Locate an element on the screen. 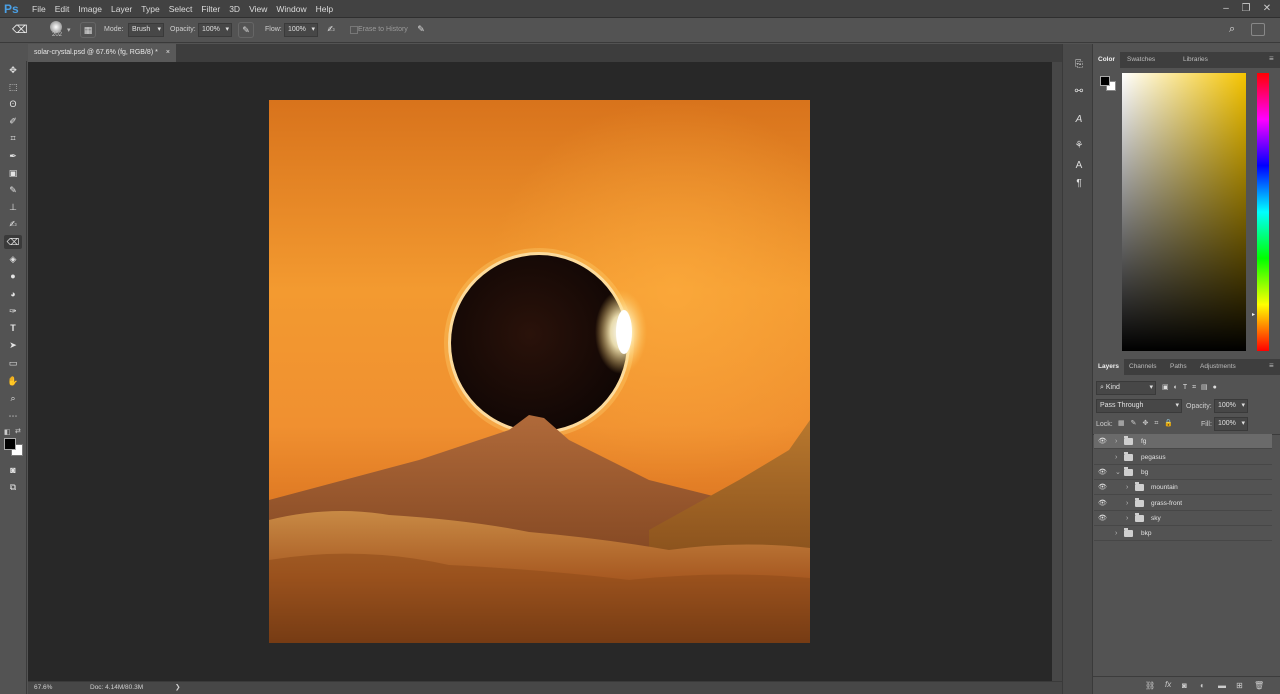 This screenshot has width=1280, height=694. layer-row-sky: 👁 › sky is located at coordinates (1183, 518).